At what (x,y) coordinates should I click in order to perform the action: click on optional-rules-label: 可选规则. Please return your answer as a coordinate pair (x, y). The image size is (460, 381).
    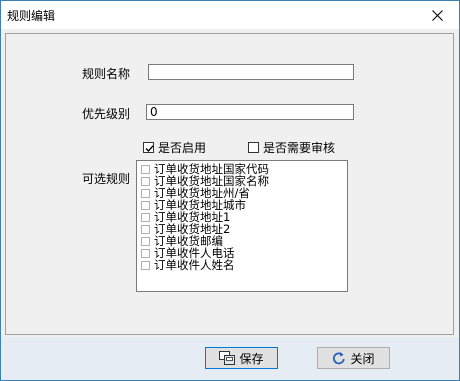
    Looking at the image, I should click on (106, 179).